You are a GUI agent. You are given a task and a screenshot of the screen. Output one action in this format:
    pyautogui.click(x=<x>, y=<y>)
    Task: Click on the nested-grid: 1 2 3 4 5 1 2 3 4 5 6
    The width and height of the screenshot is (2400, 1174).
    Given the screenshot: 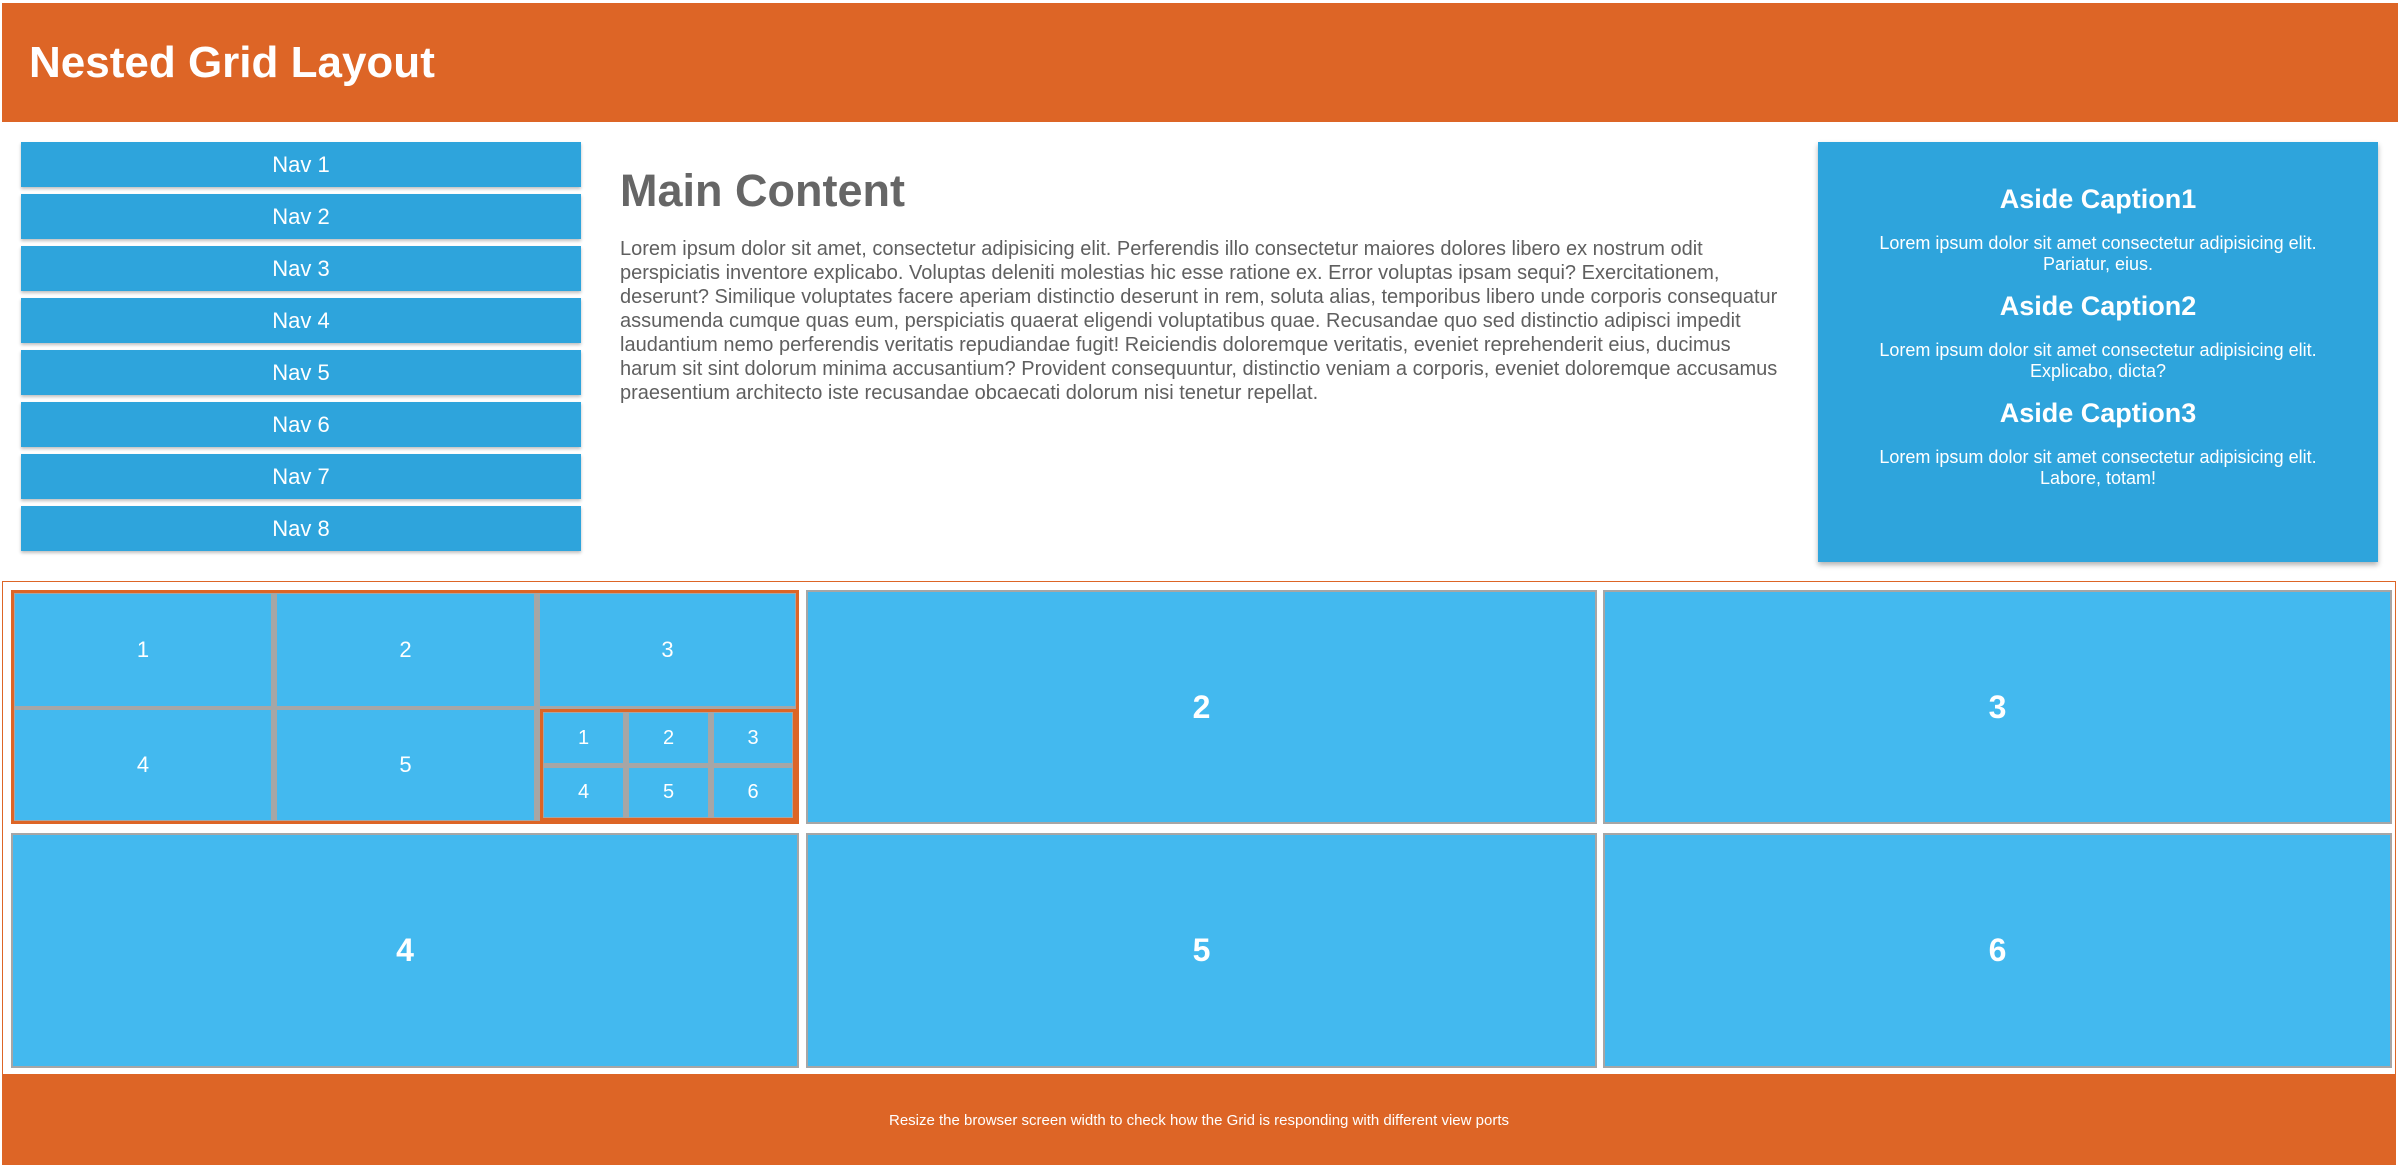 What is the action you would take?
    pyautogui.click(x=405, y=707)
    